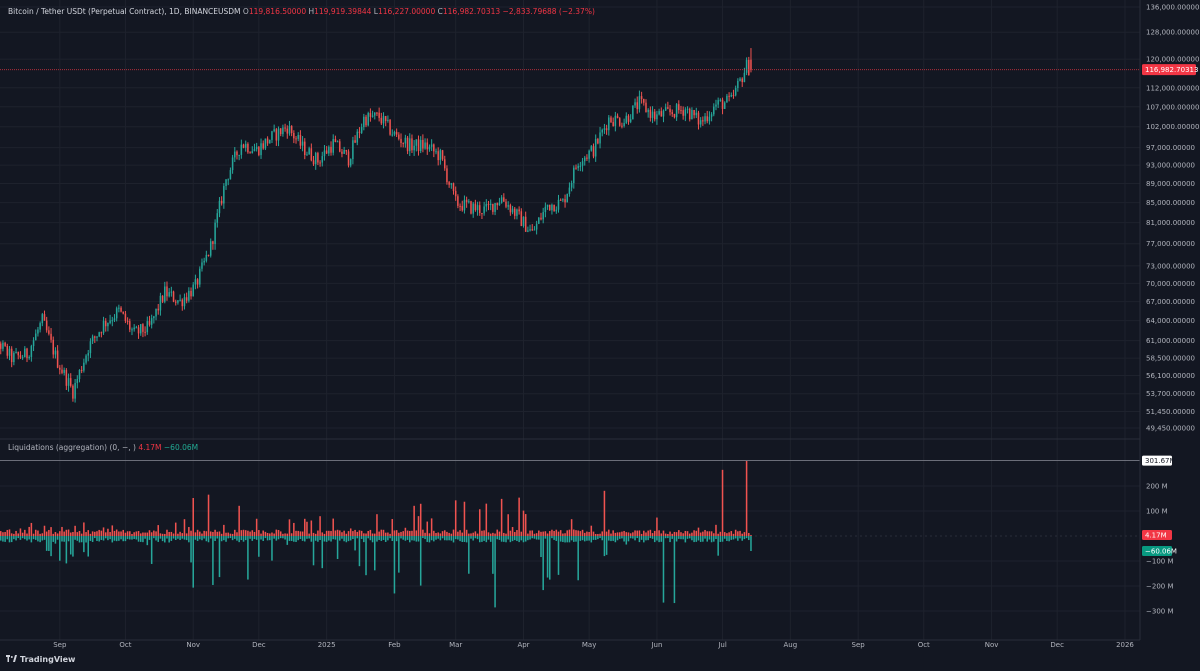 The height and width of the screenshot is (671, 1200). Describe the element at coordinates (48, 659) in the screenshot. I see `tradingview-name: TradingView` at that location.